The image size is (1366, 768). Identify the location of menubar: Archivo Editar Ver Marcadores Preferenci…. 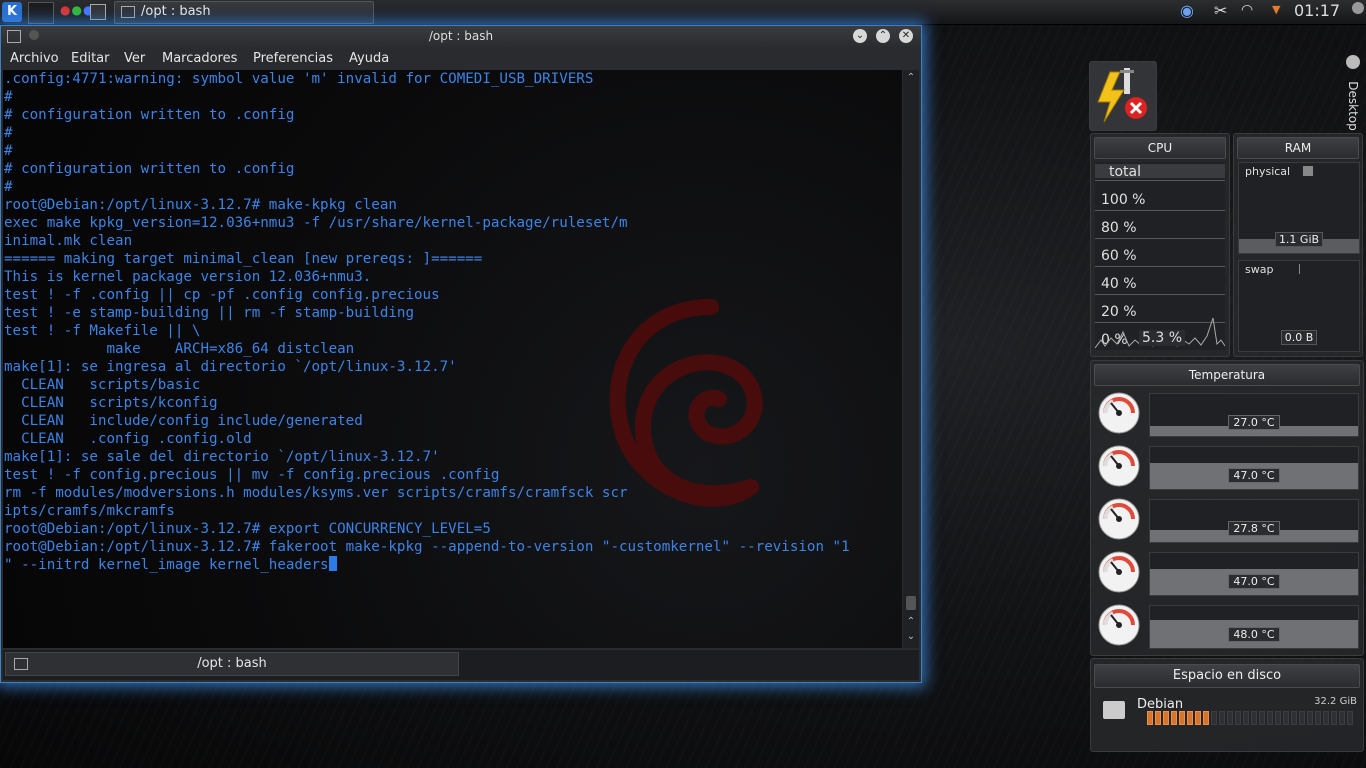
(461, 59).